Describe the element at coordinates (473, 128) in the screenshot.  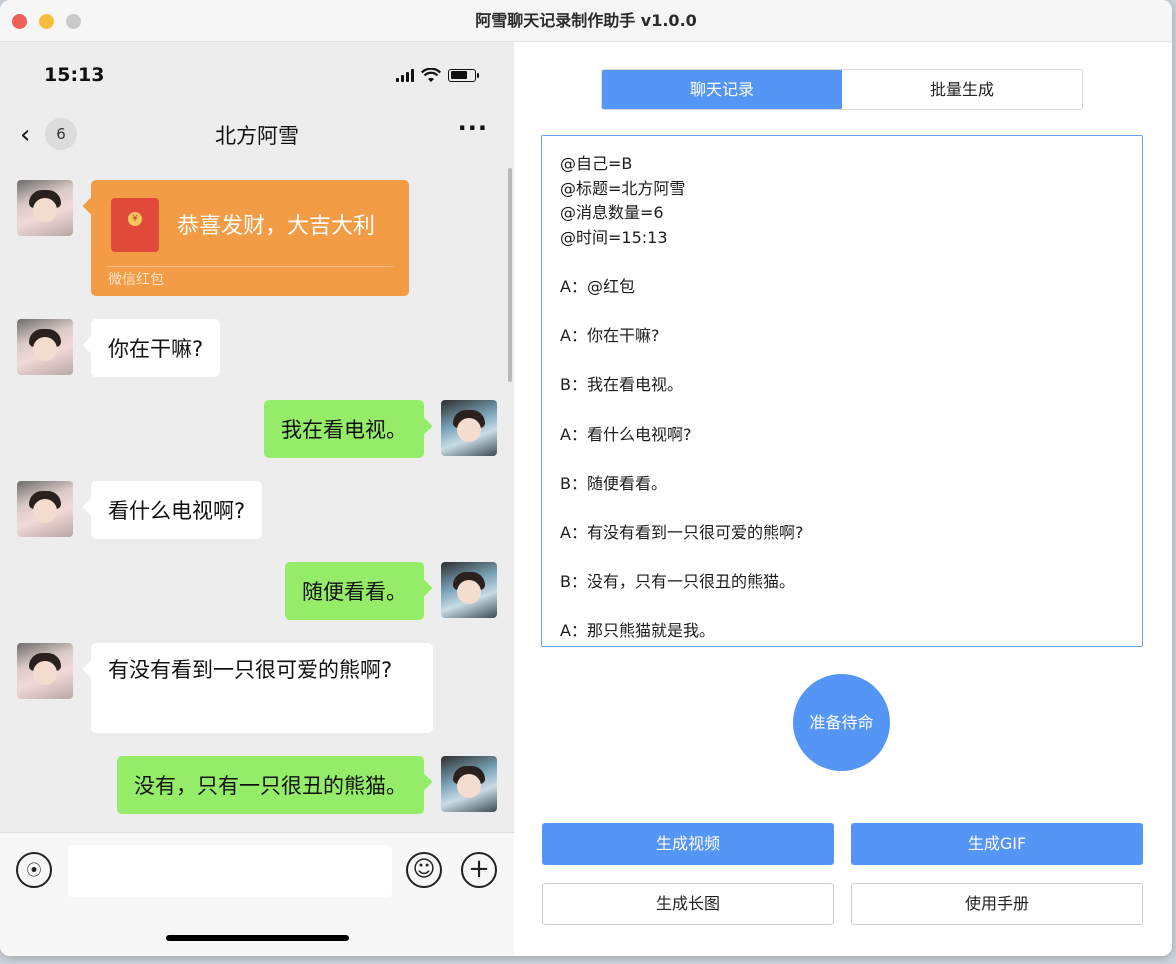
I see `more-icon: ···` at that location.